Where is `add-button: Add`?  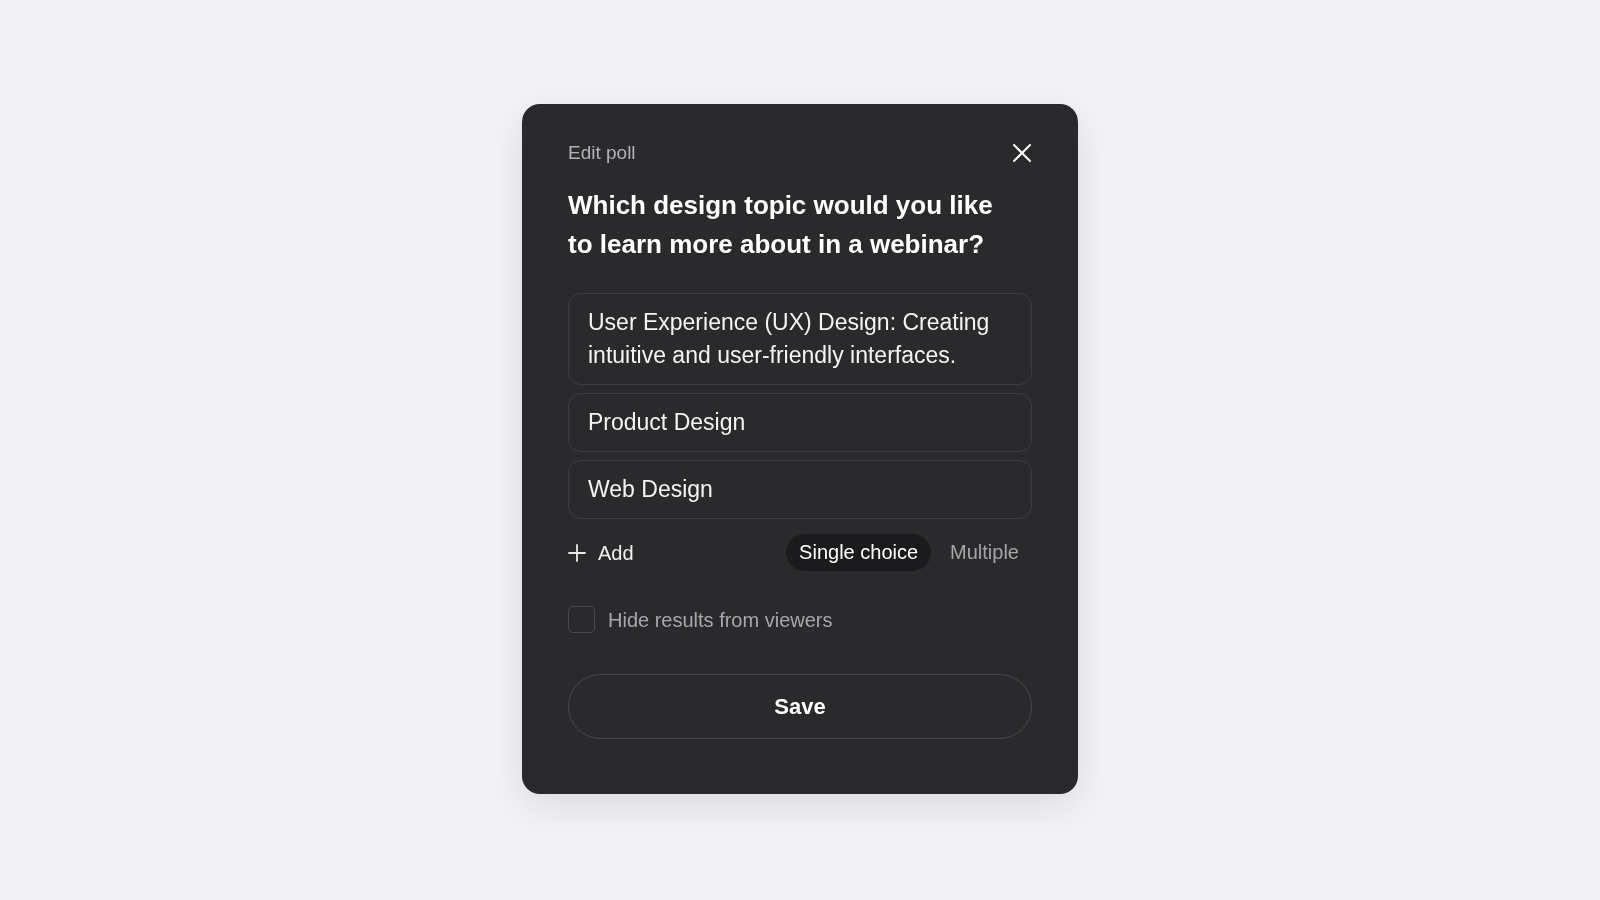 add-button: Add is located at coordinates (601, 552).